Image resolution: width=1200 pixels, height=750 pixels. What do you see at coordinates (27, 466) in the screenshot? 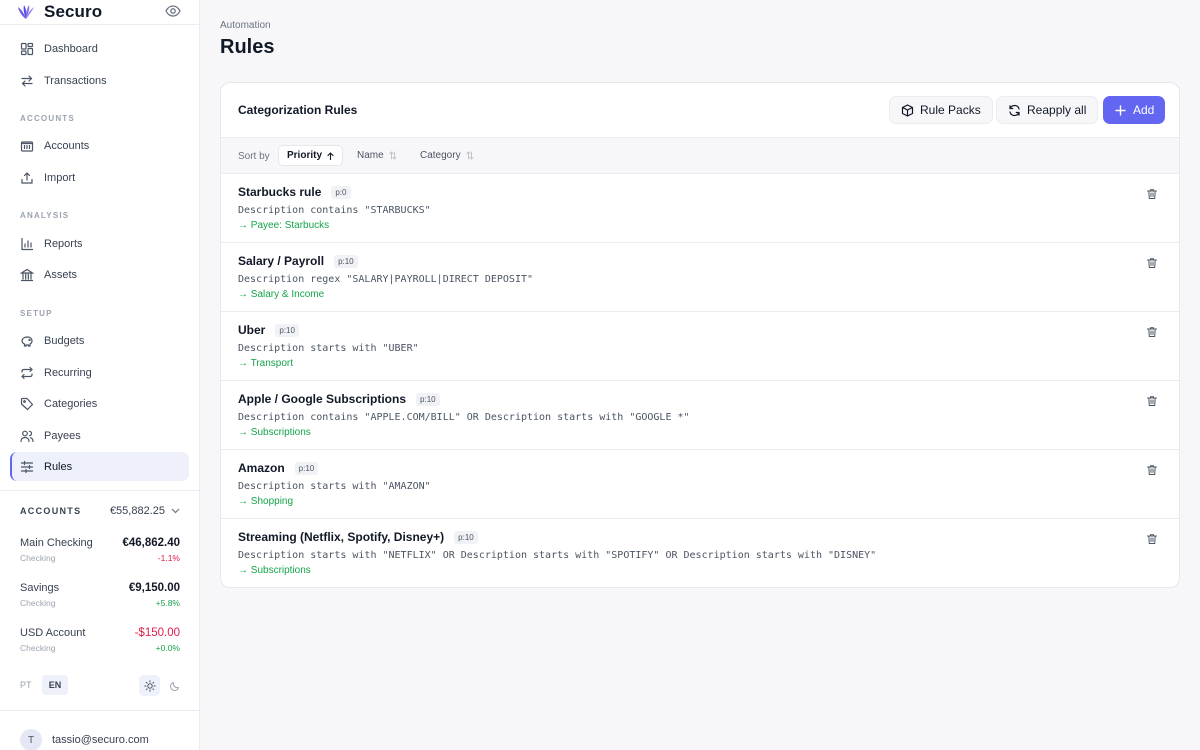
I see `sliders-icon` at bounding box center [27, 466].